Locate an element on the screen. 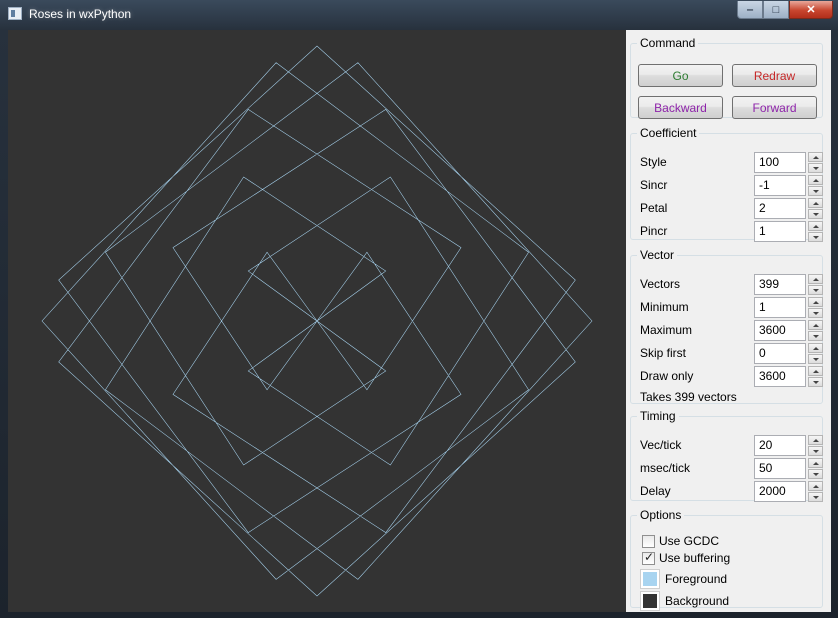 The height and width of the screenshot is (618, 838). backward-button: Backward is located at coordinates (680, 107).